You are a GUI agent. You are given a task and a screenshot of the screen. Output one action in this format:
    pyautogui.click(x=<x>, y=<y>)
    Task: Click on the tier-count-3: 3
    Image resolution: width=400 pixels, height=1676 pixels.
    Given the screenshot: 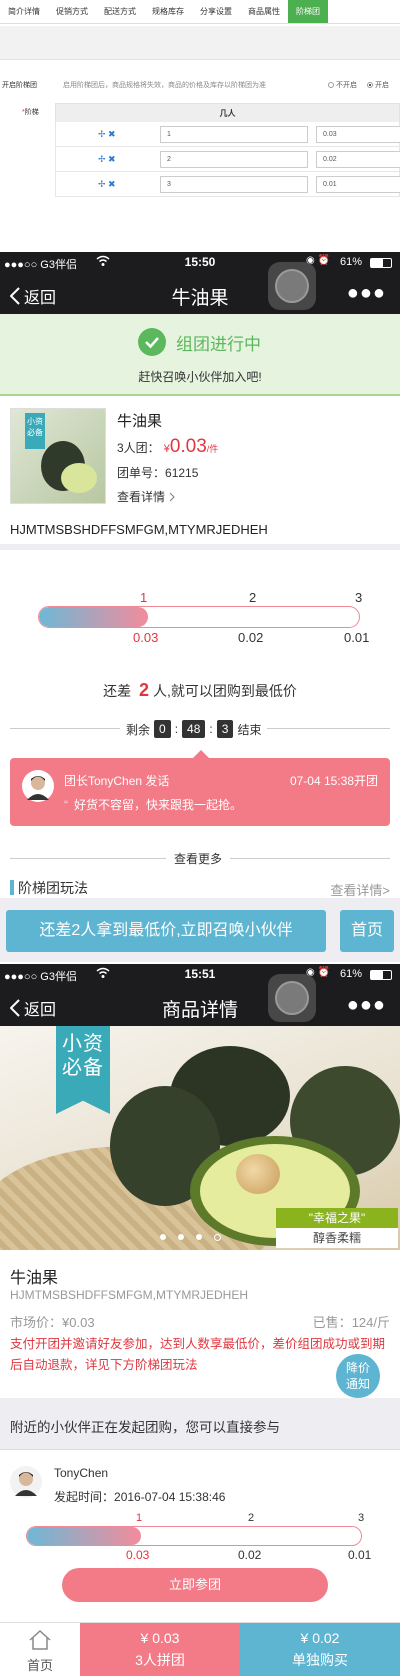 What is the action you would take?
    pyautogui.click(x=361, y=1518)
    